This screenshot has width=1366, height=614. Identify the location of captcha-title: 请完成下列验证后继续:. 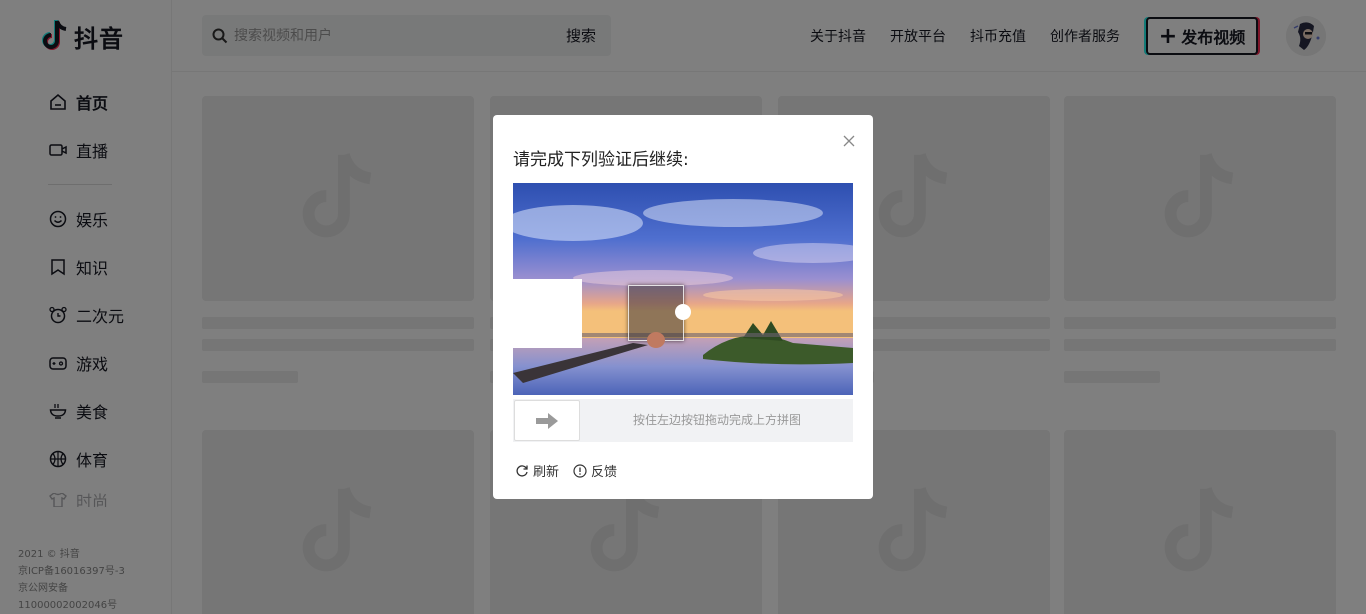
(601, 160).